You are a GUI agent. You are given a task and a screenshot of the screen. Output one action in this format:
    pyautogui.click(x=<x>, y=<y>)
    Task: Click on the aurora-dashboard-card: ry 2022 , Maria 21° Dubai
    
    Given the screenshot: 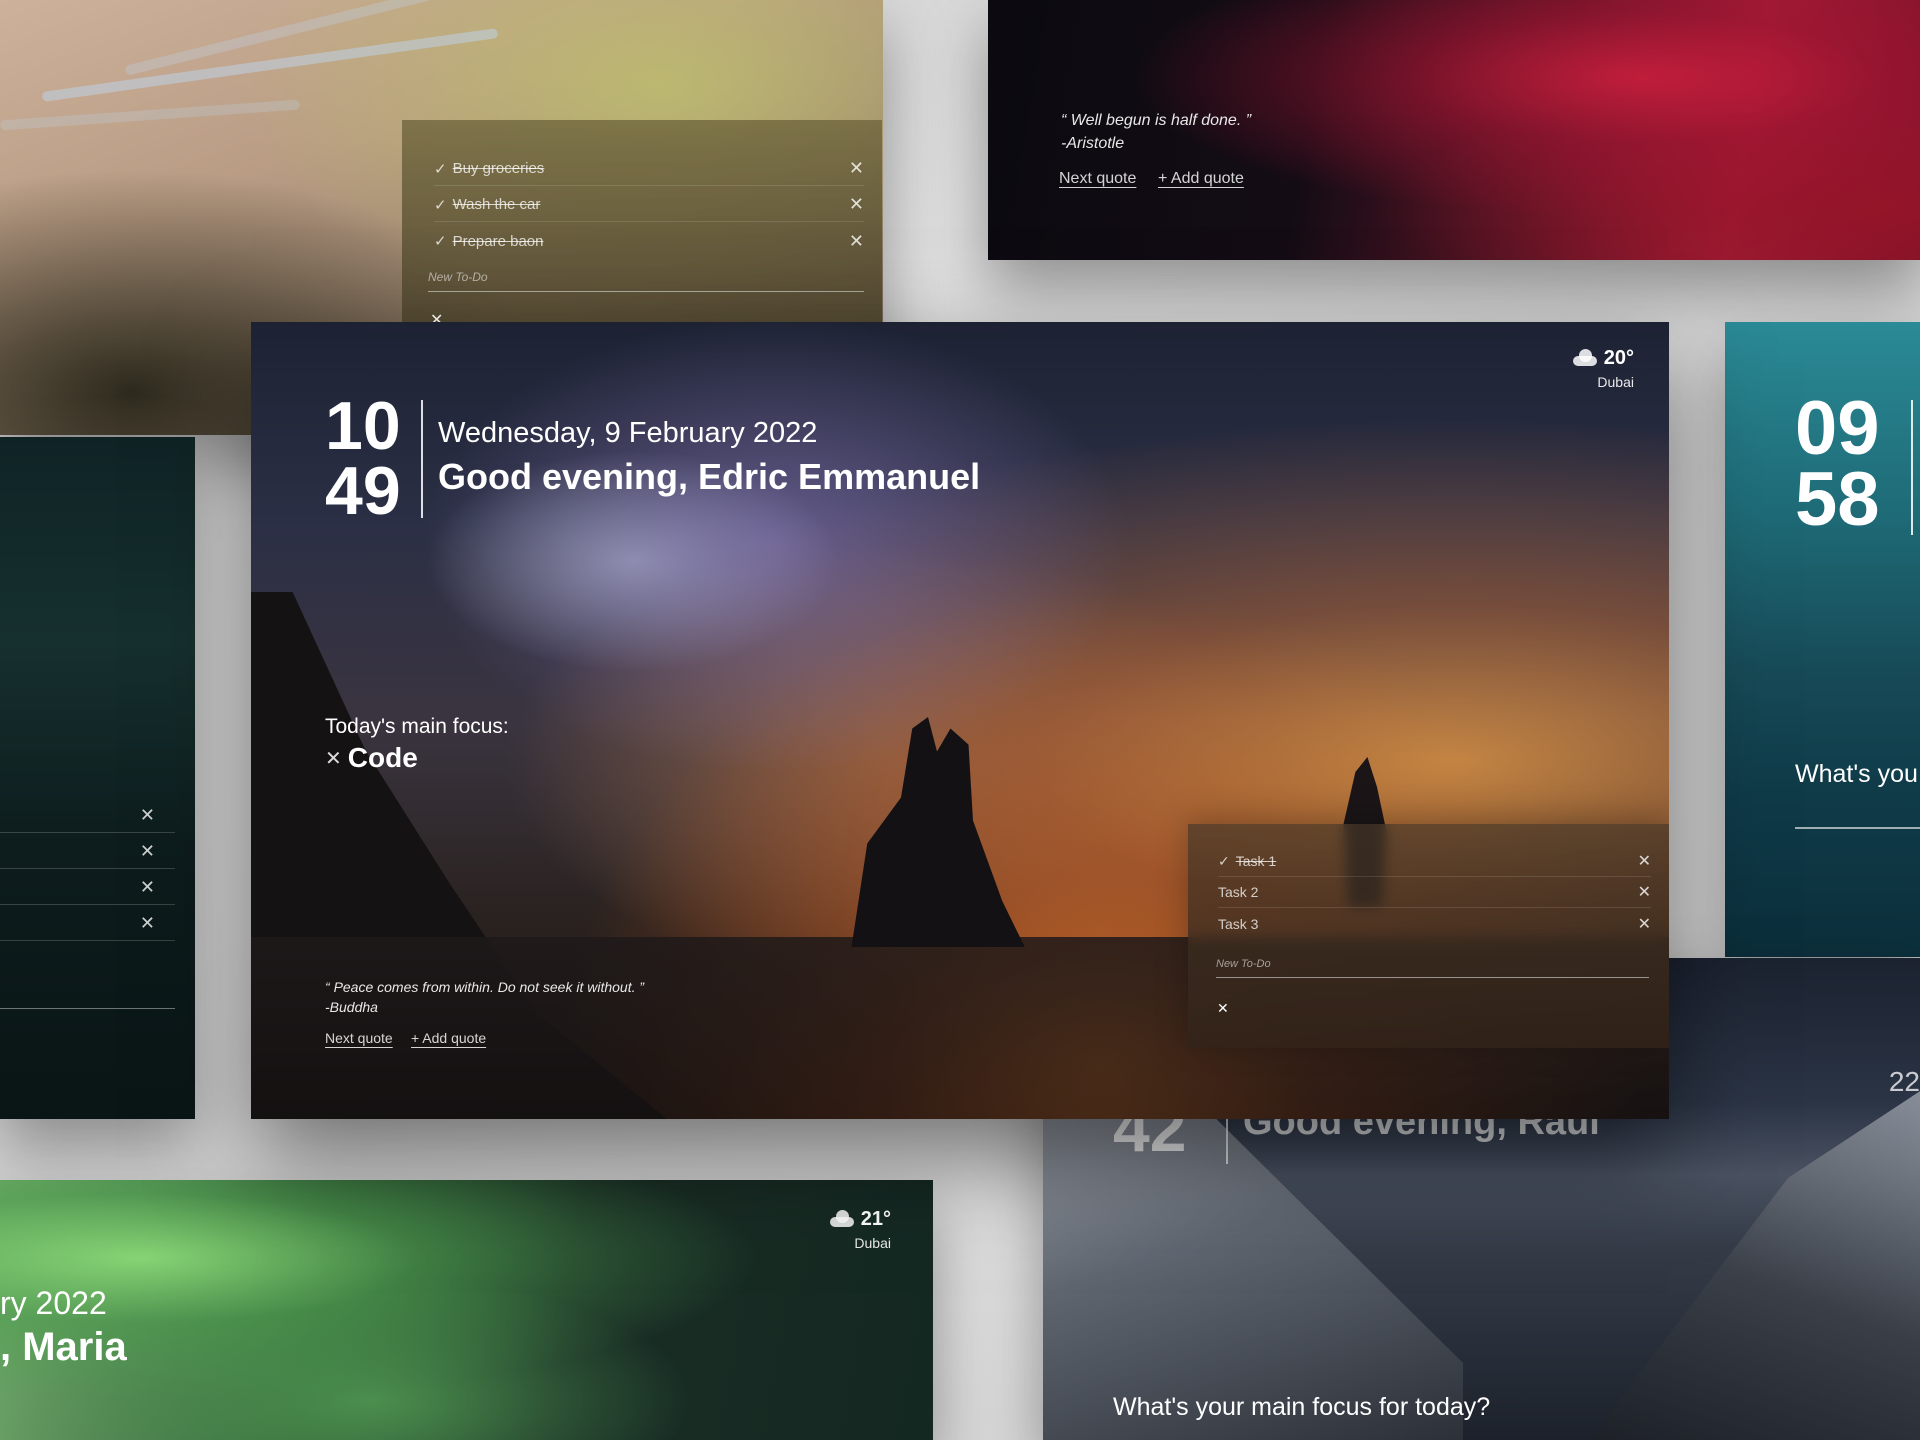 What is the action you would take?
    pyautogui.click(x=466, y=1310)
    